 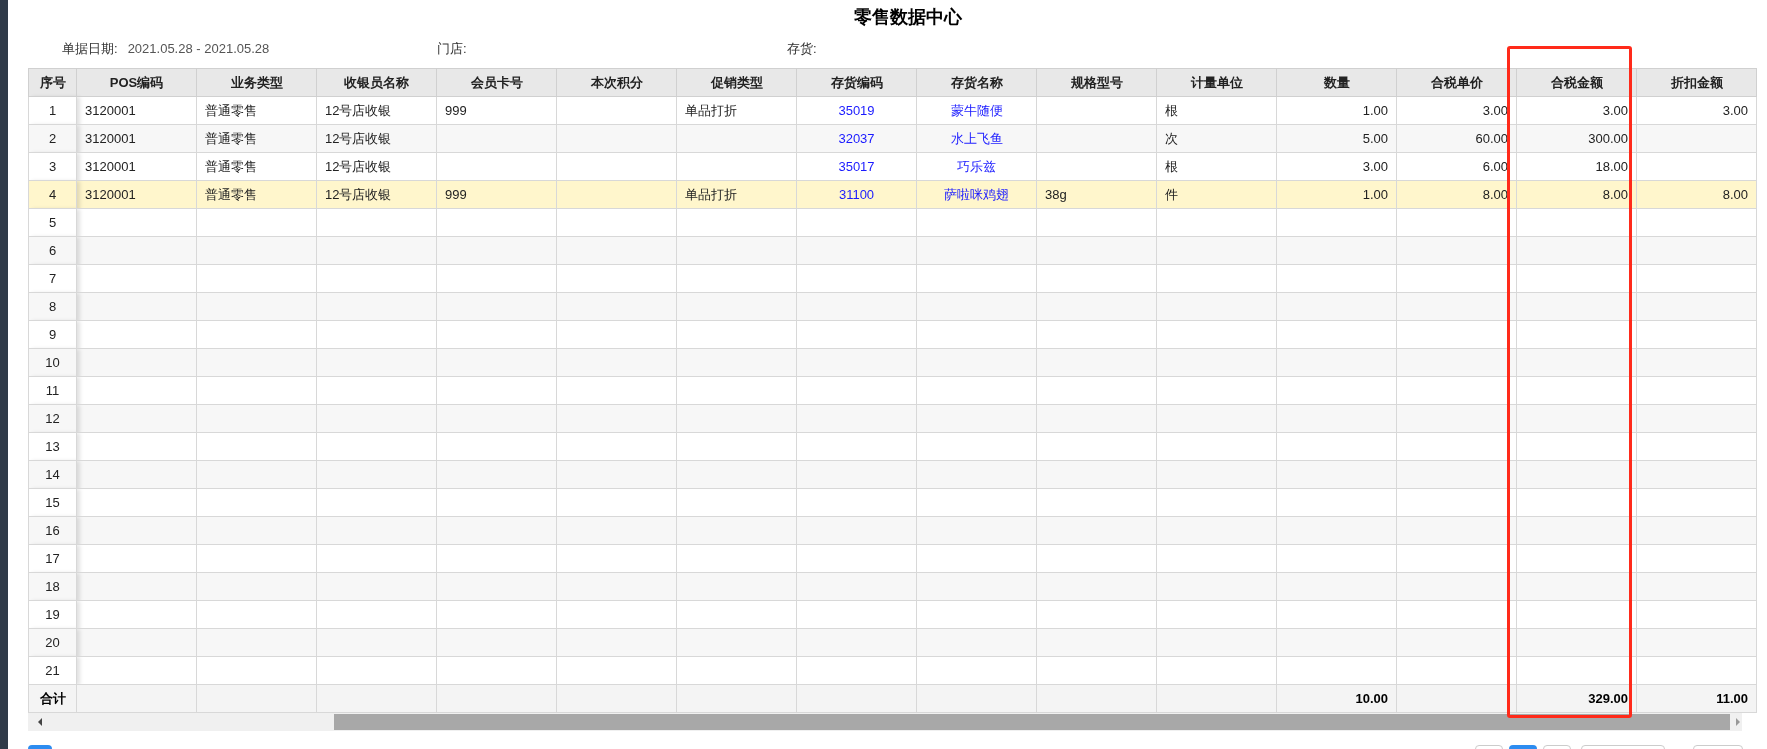 I want to click on table-row: 7, so click(x=892, y=278).